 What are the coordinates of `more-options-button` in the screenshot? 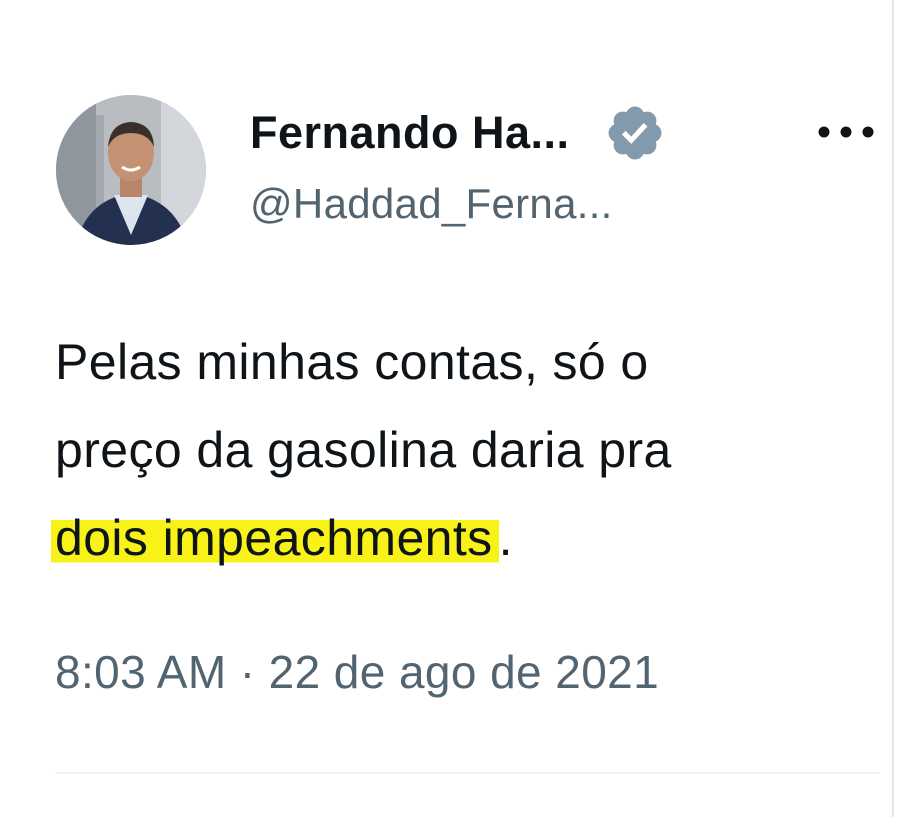 It's located at (846, 132).